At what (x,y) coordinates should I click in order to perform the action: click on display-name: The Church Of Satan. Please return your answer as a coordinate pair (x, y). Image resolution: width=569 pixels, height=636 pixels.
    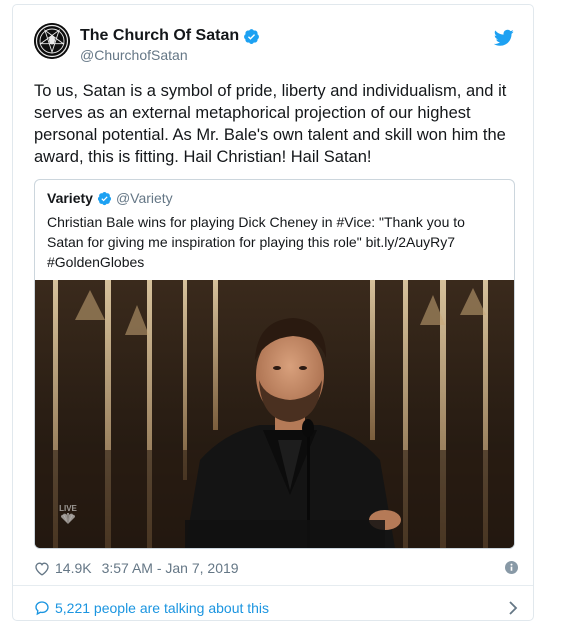
    Looking at the image, I should click on (159, 36).